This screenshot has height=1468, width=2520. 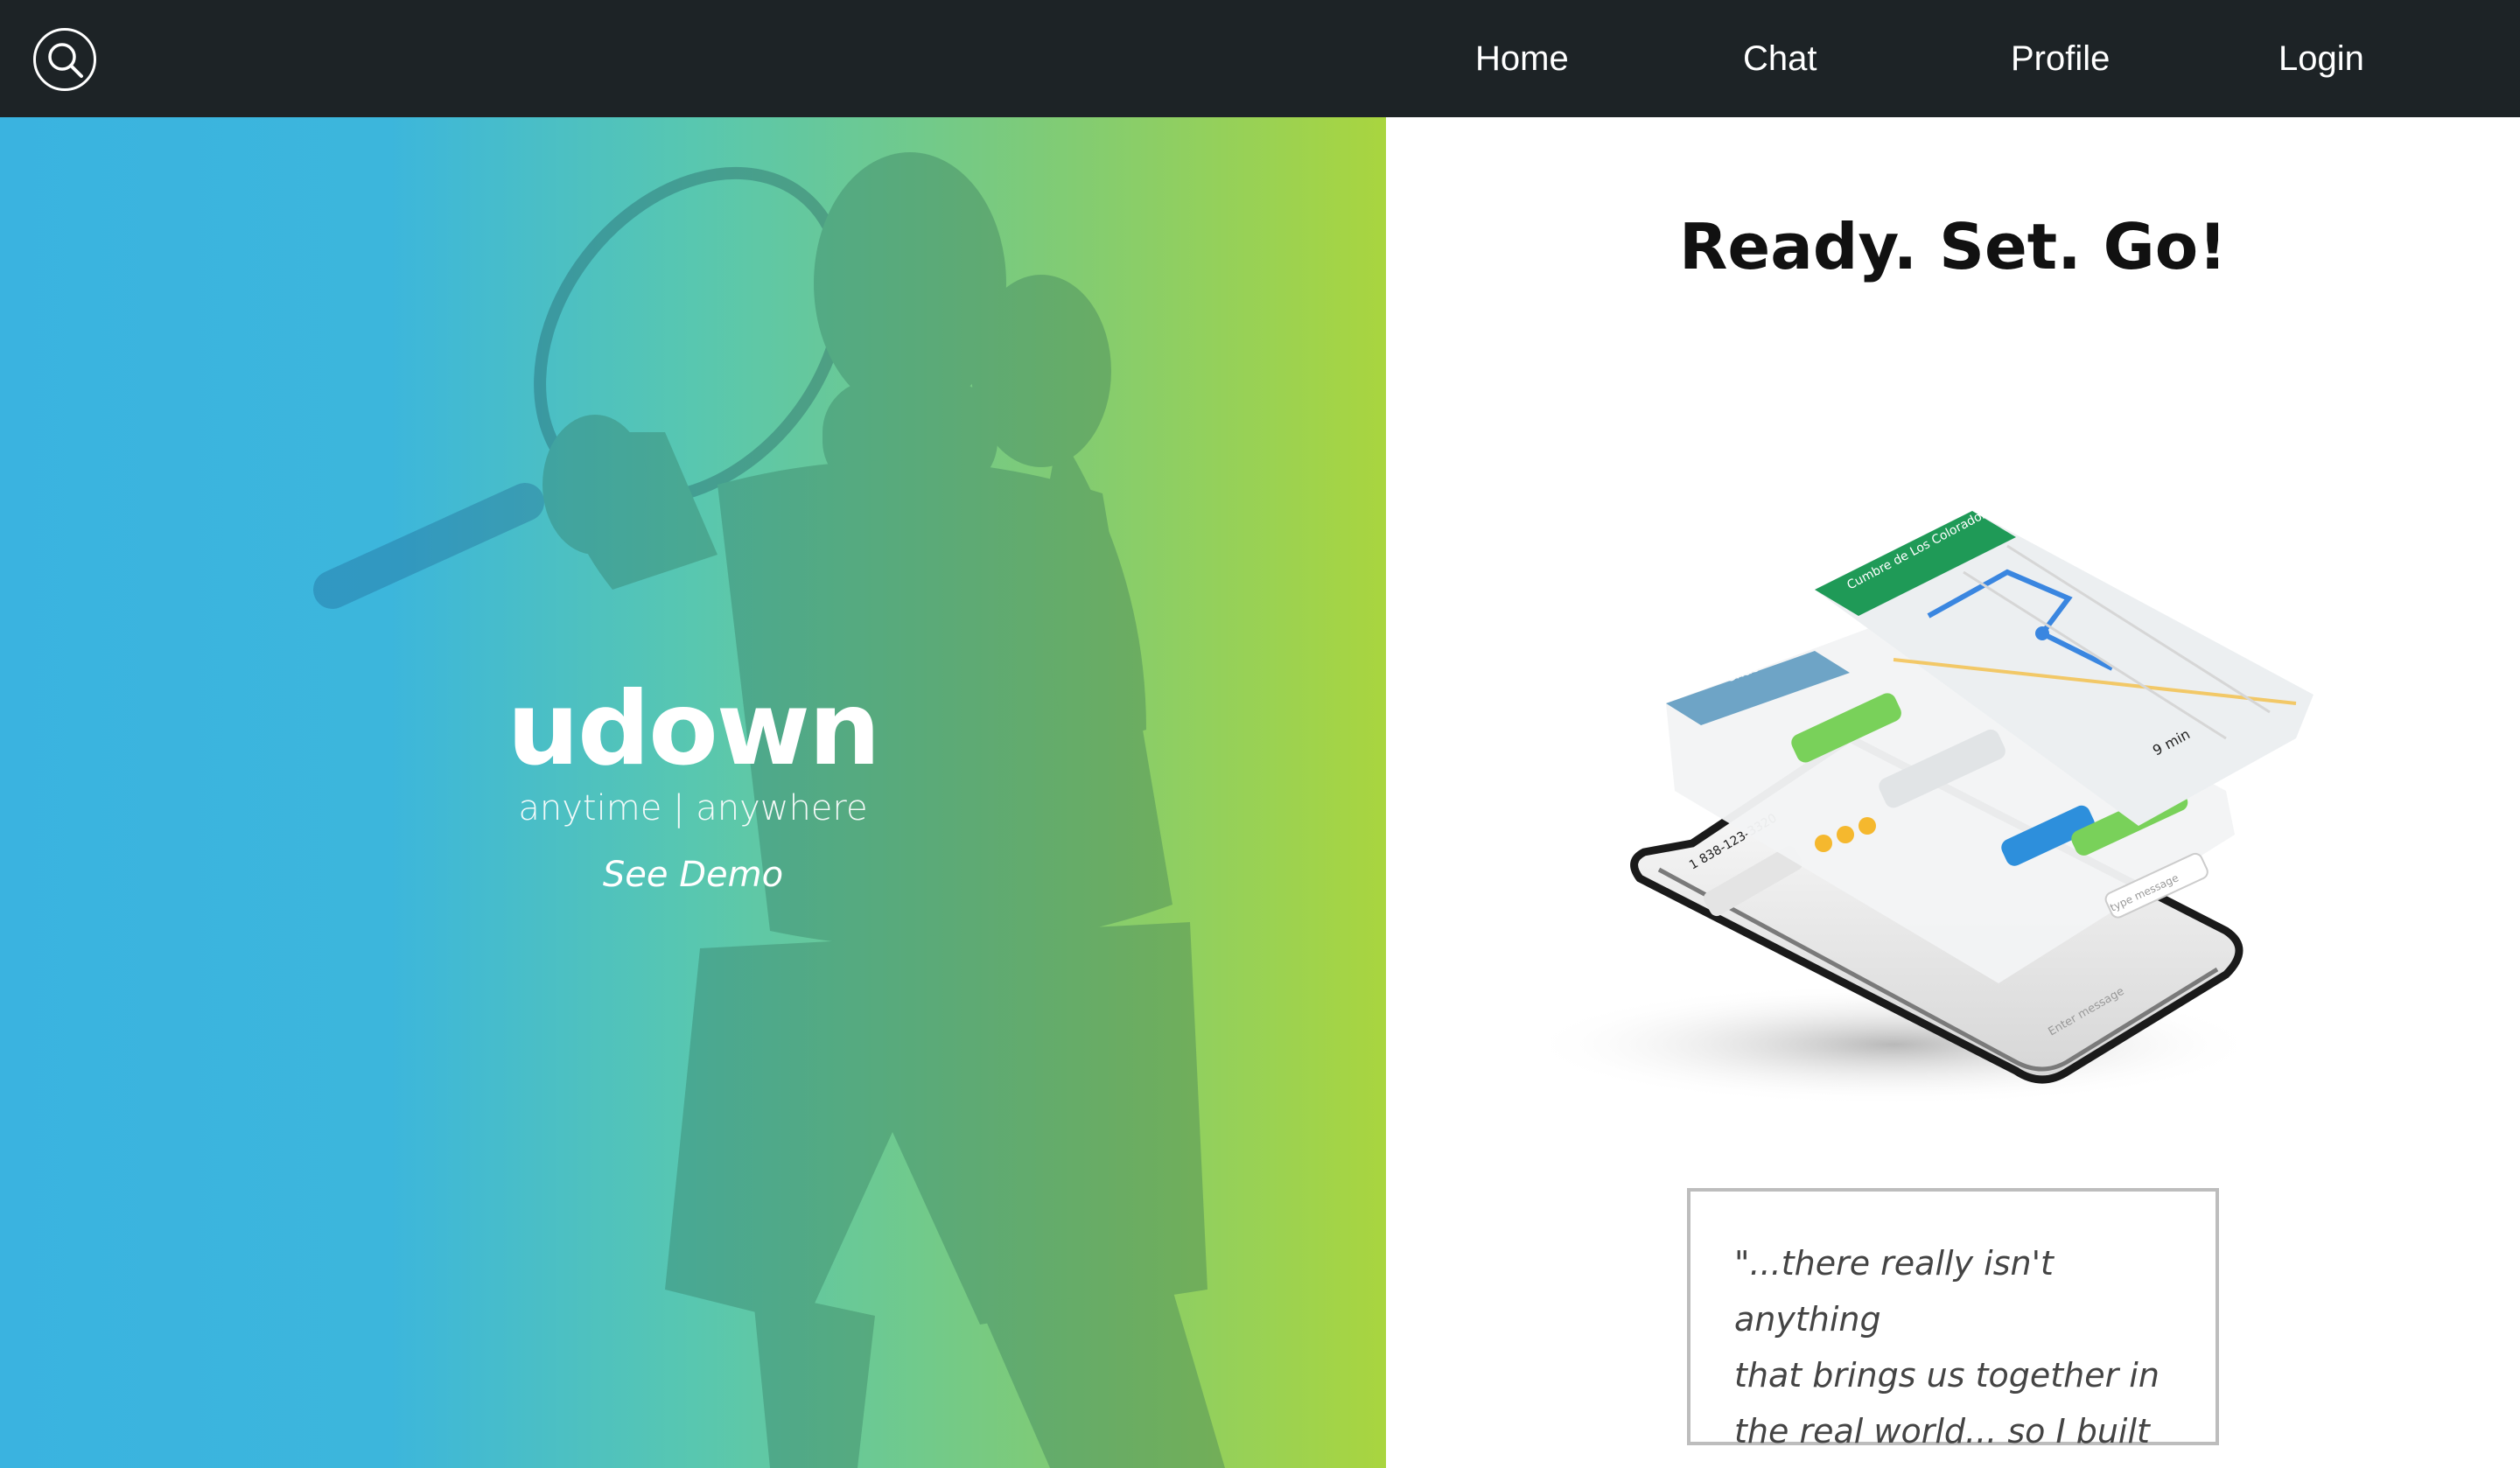 I want to click on quote-line-3: the real world... so I built it.", so click(x=1942, y=1431).